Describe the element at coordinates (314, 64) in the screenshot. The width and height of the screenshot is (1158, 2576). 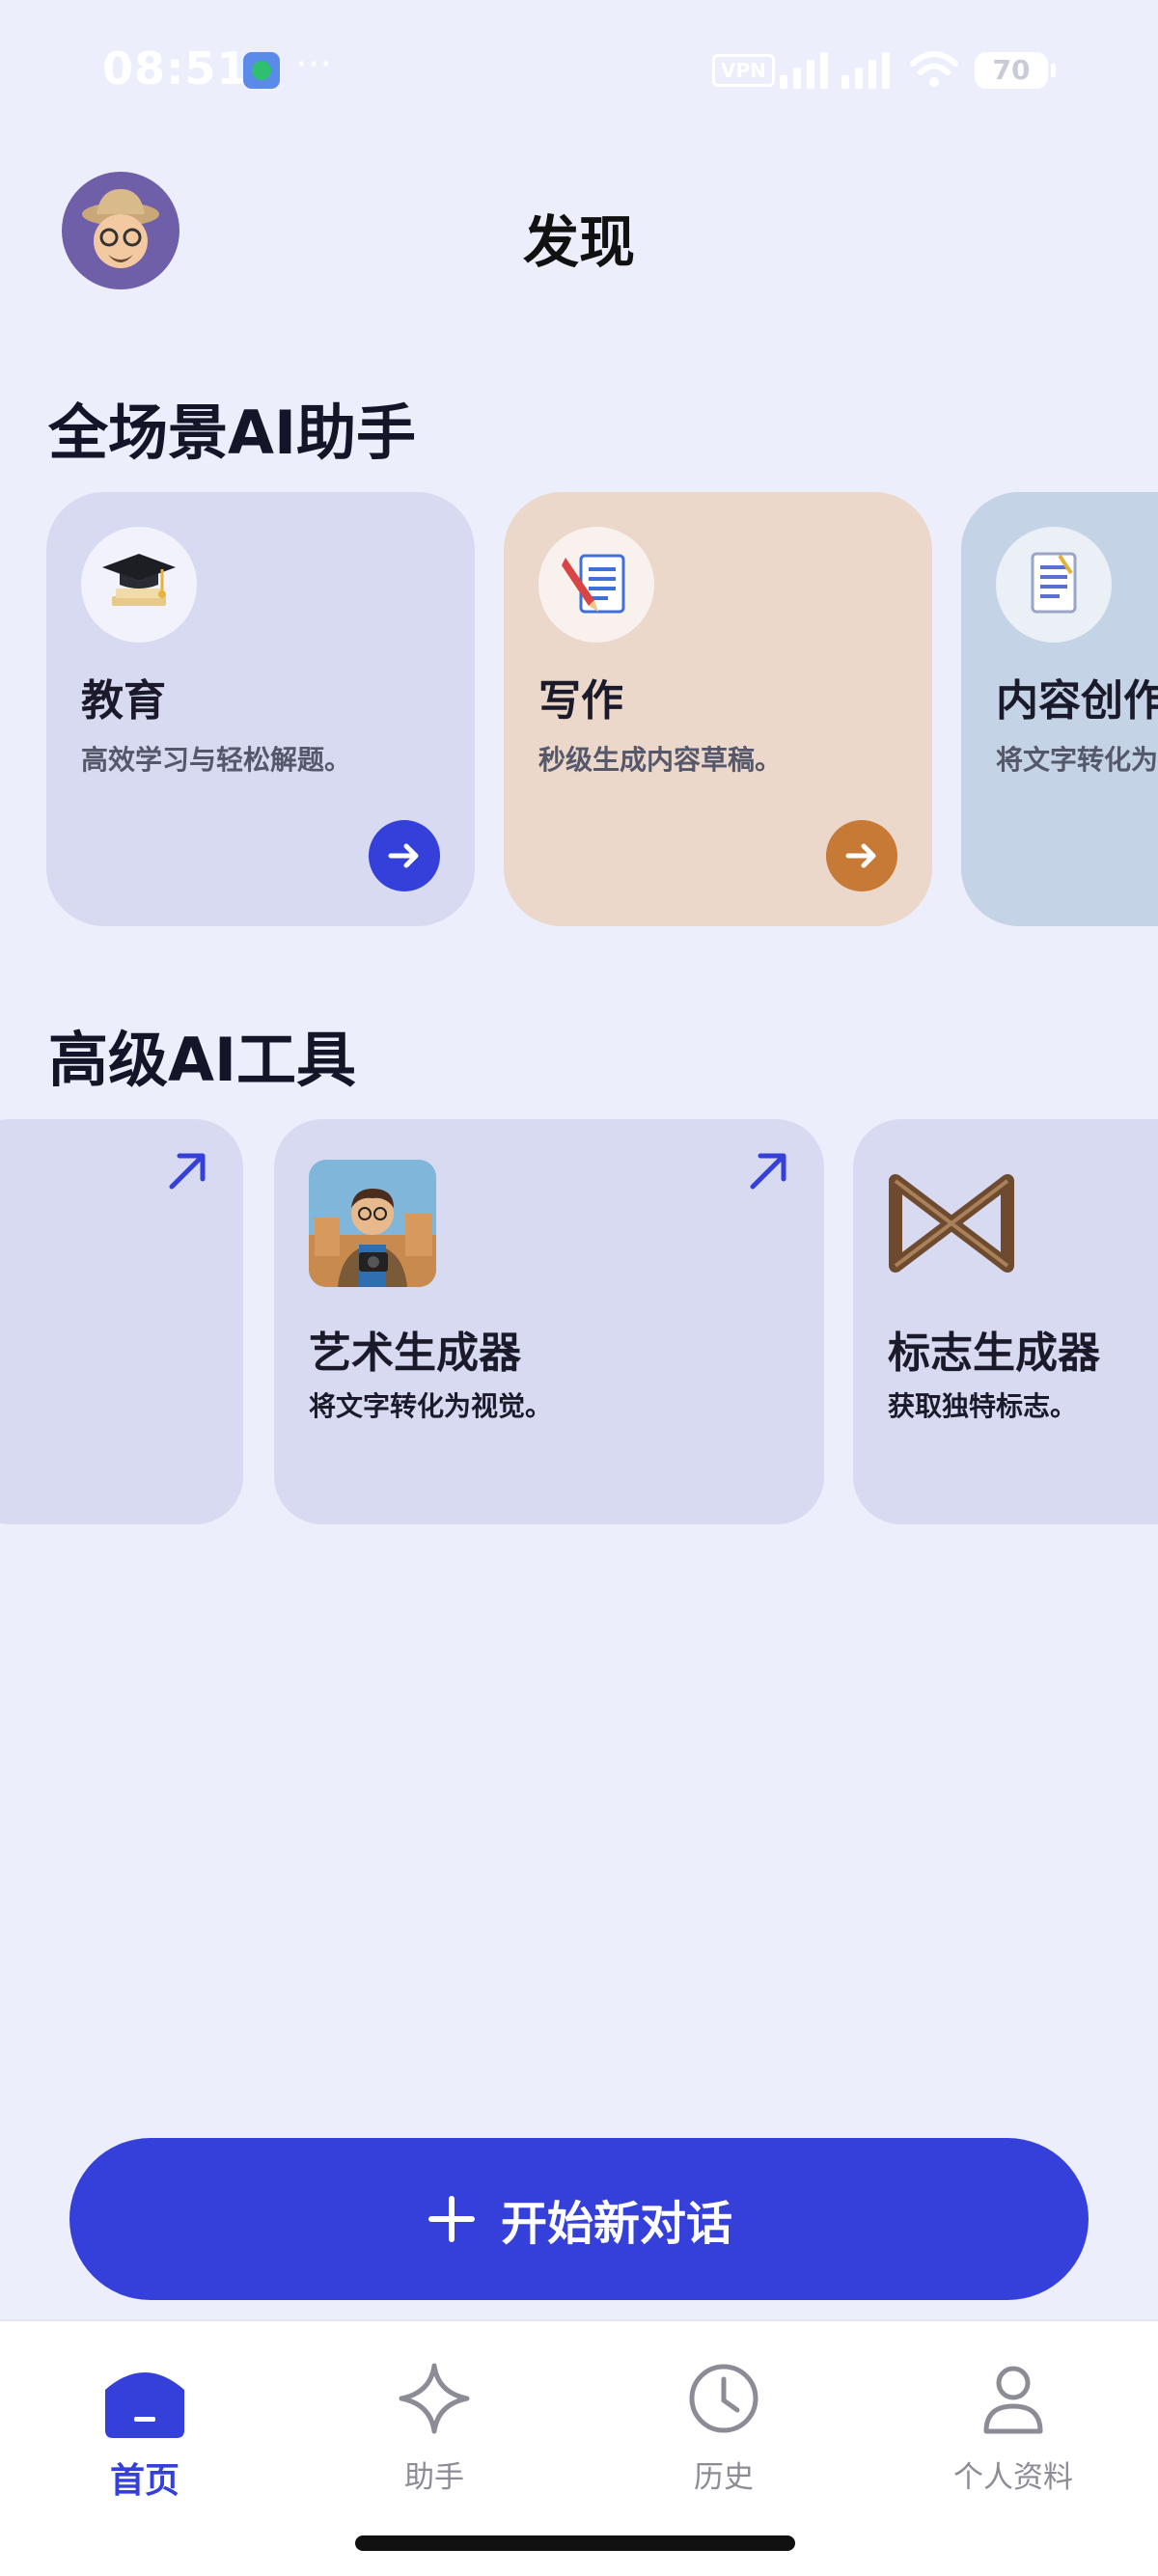
I see `more-notifications-icon: ···` at that location.